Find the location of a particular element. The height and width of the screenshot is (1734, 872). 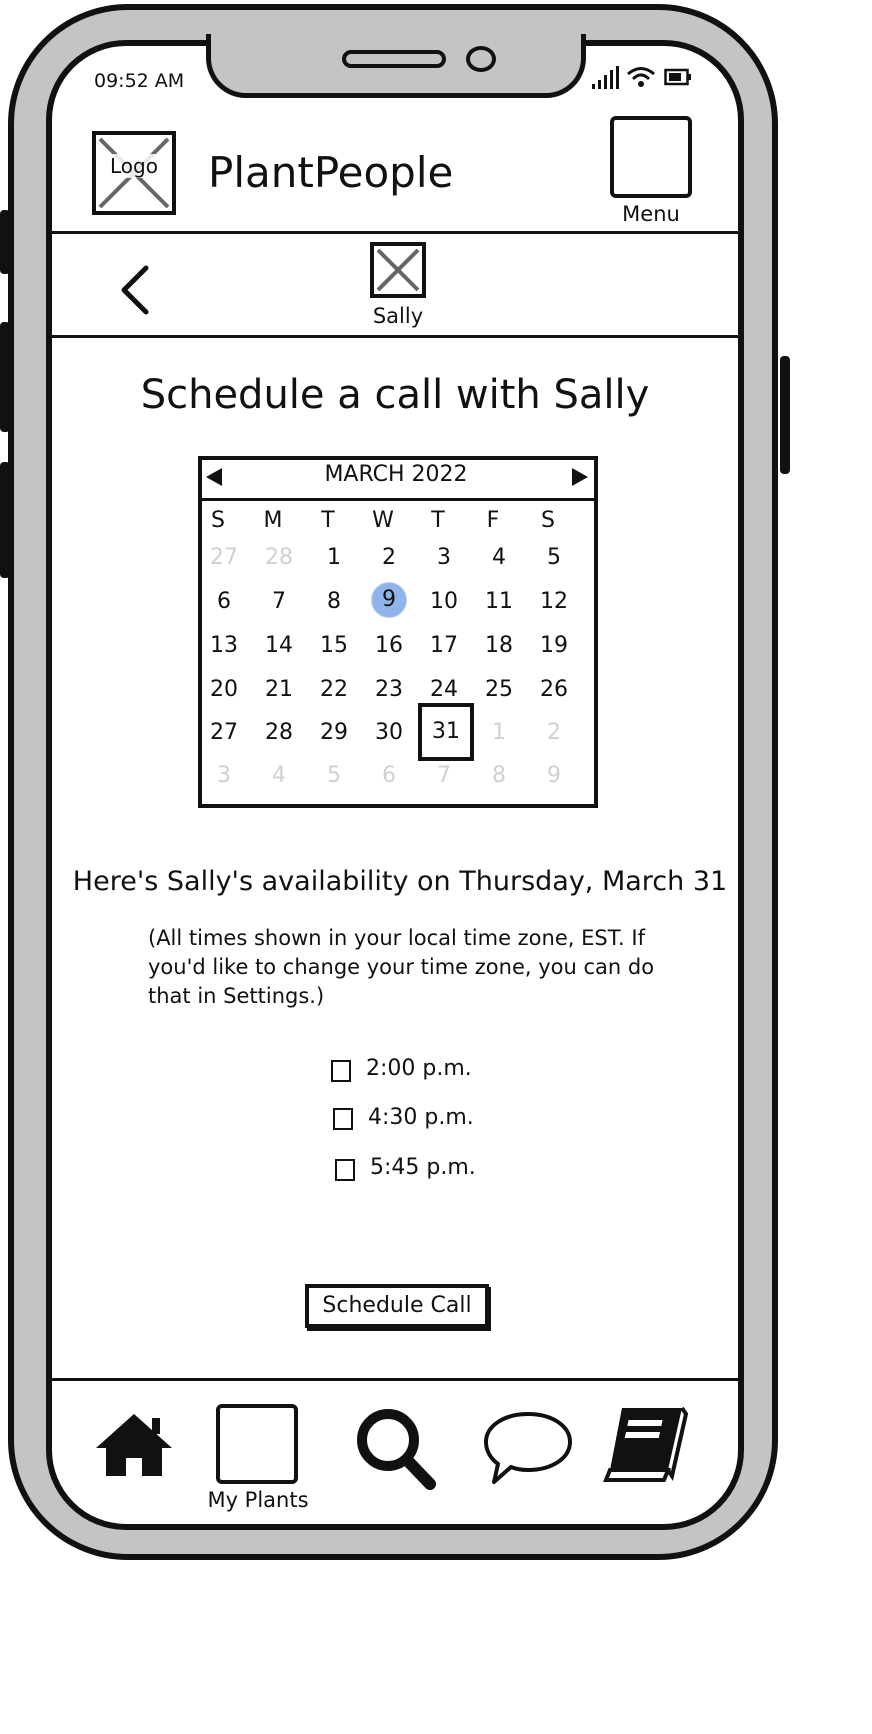

image-placeholder-icon is located at coordinates (398, 270).